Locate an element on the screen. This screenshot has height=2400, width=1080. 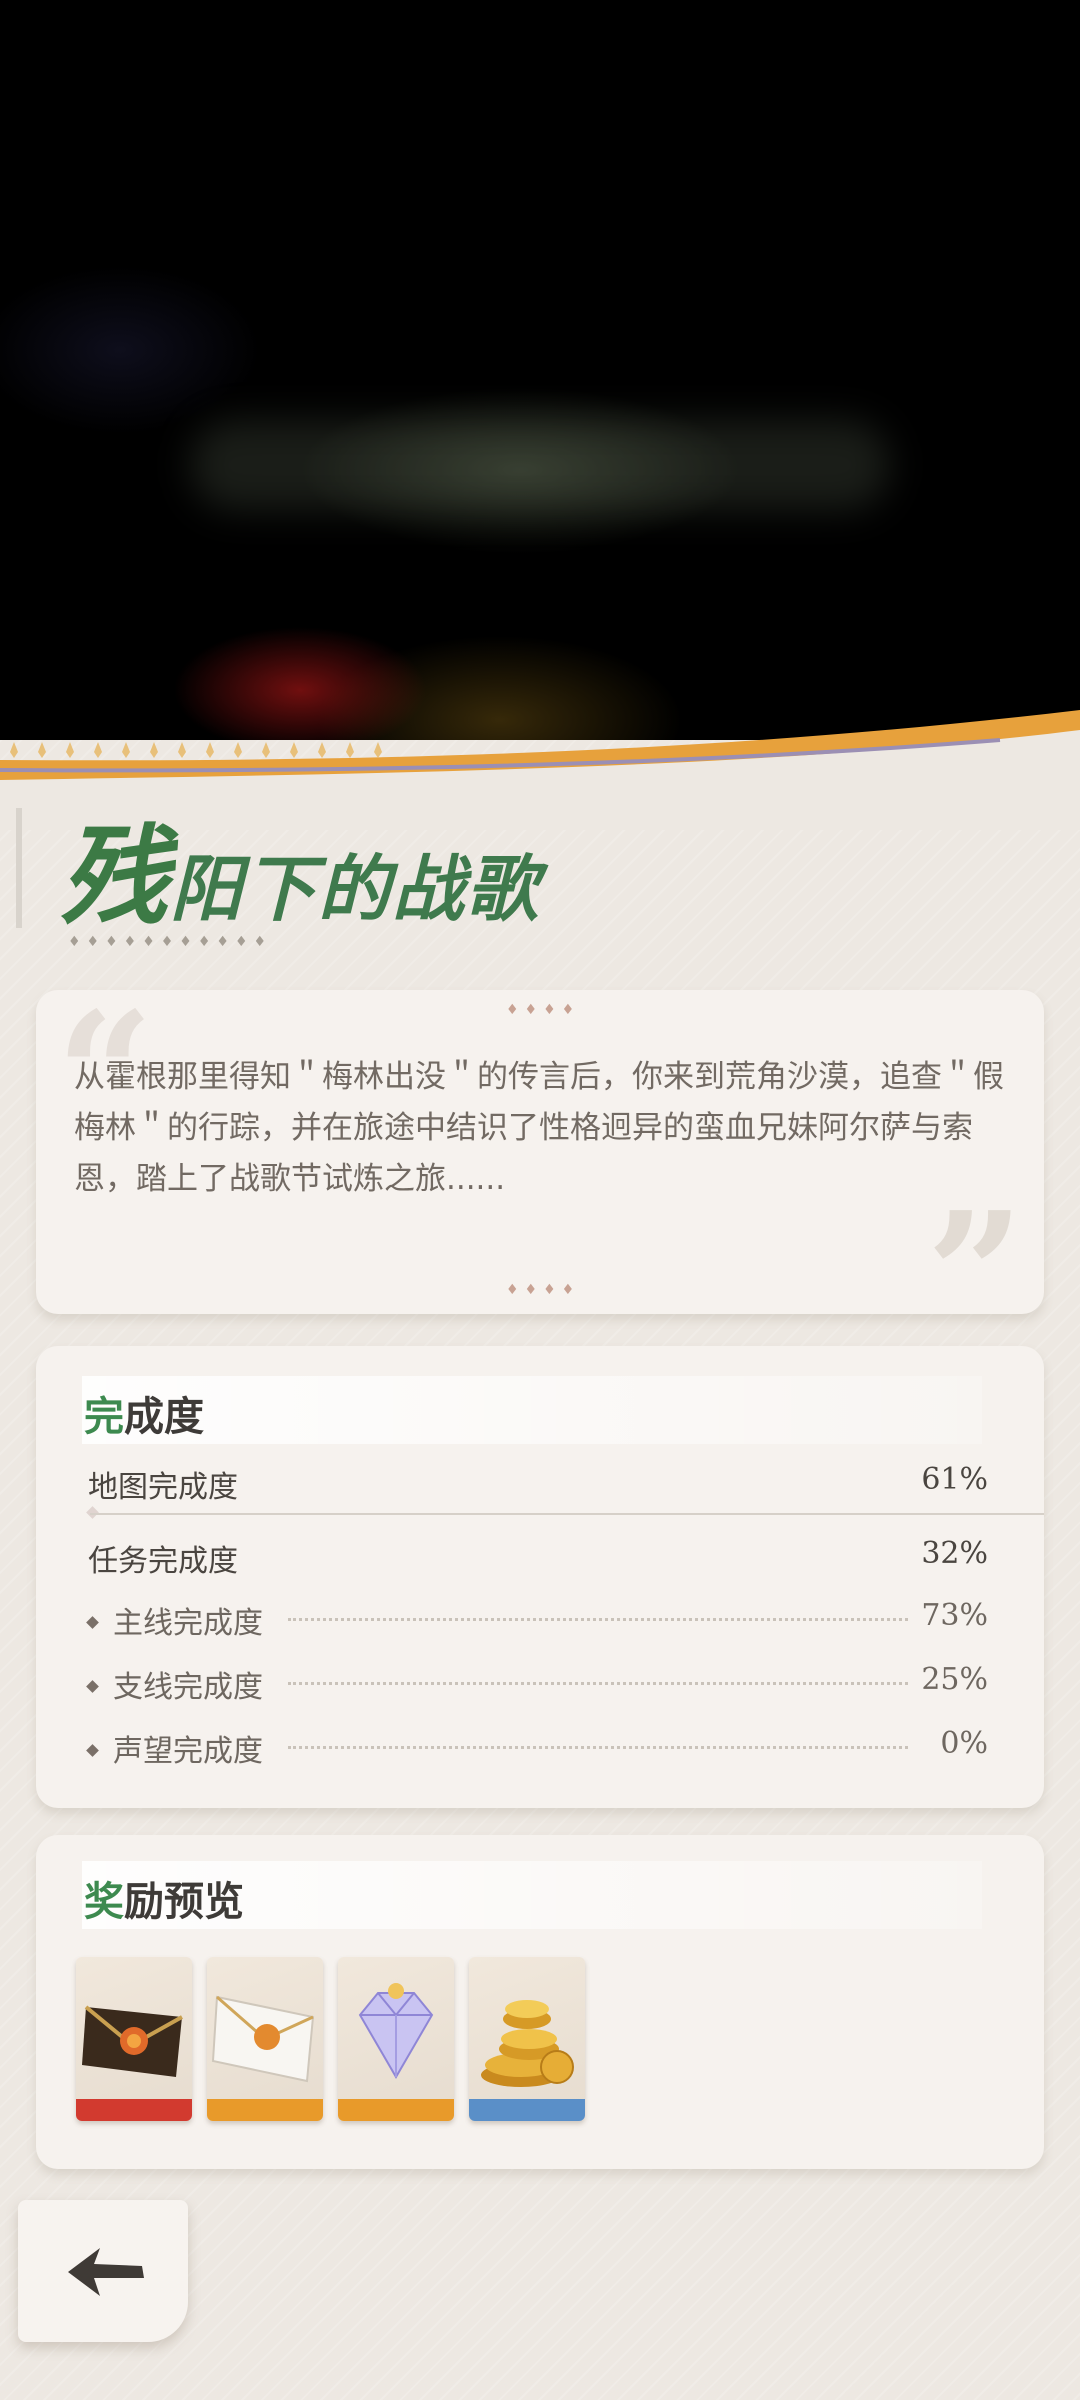
main-quest-label: 主线完成度 is located at coordinates (188, 1623).